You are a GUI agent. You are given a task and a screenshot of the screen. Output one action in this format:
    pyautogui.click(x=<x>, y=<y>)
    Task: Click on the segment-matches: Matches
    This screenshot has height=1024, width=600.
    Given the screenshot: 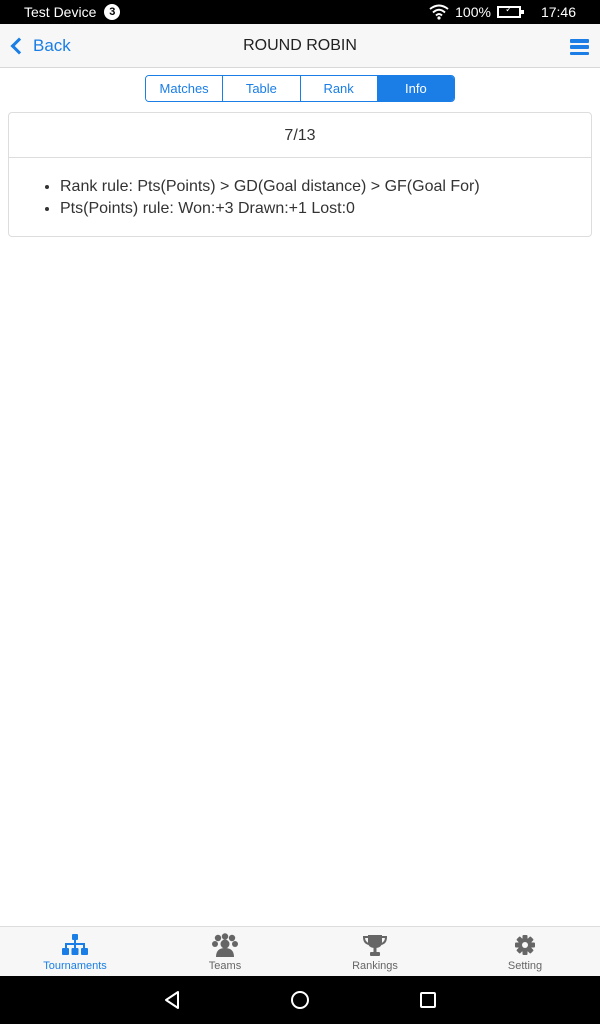 What is the action you would take?
    pyautogui.click(x=185, y=88)
    